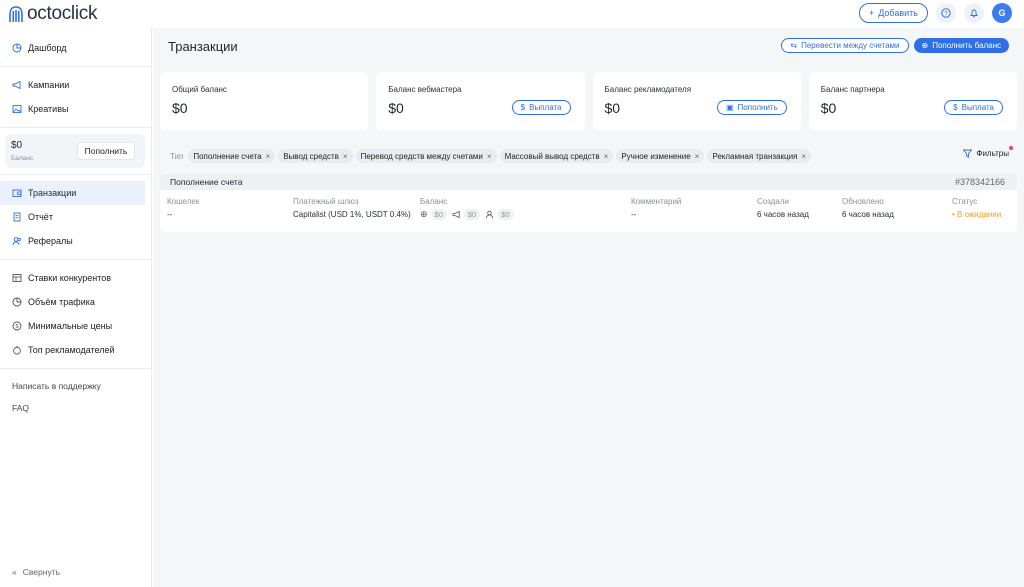 This screenshot has width=1024, height=587. I want to click on card-label: Баланс вебмастера, so click(425, 89).